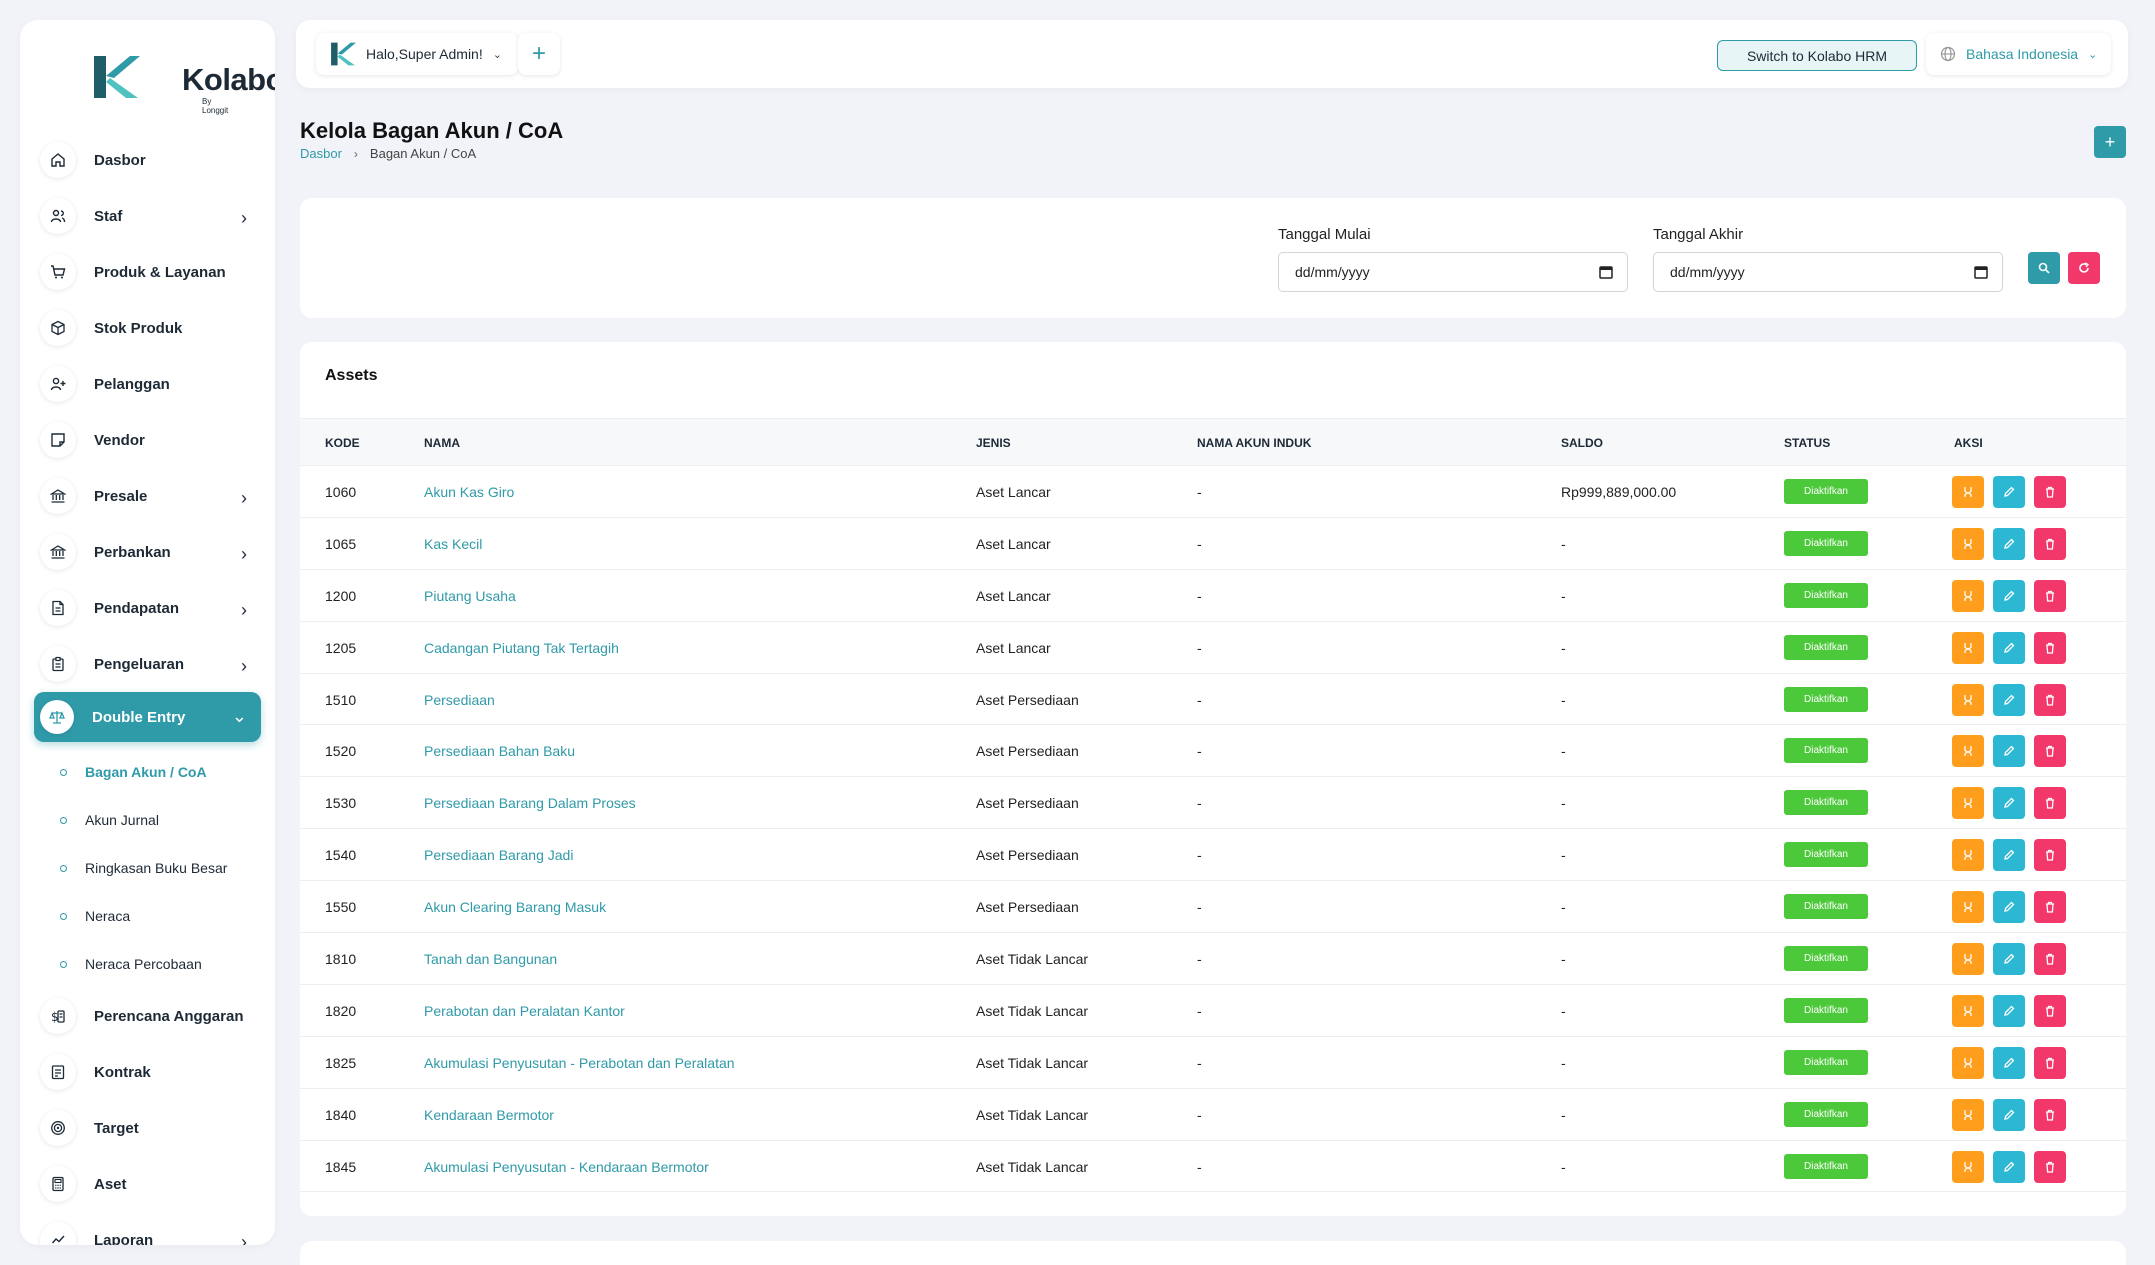 The image size is (2155, 1265). I want to click on sidebar-item-laporan: Laporan ›, so click(147, 1228).